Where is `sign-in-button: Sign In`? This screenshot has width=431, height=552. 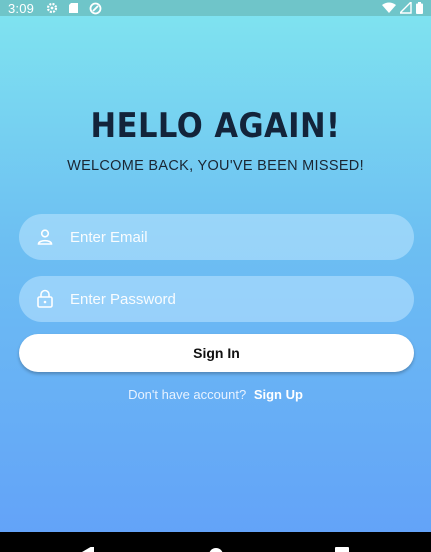
sign-in-button: Sign In is located at coordinates (216, 353).